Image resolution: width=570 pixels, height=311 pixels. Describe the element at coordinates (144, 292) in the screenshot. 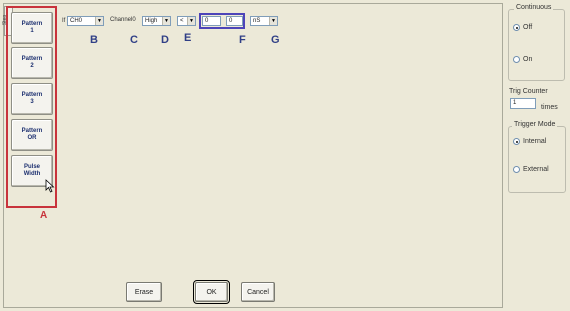

I see `erase-button: Erase` at that location.